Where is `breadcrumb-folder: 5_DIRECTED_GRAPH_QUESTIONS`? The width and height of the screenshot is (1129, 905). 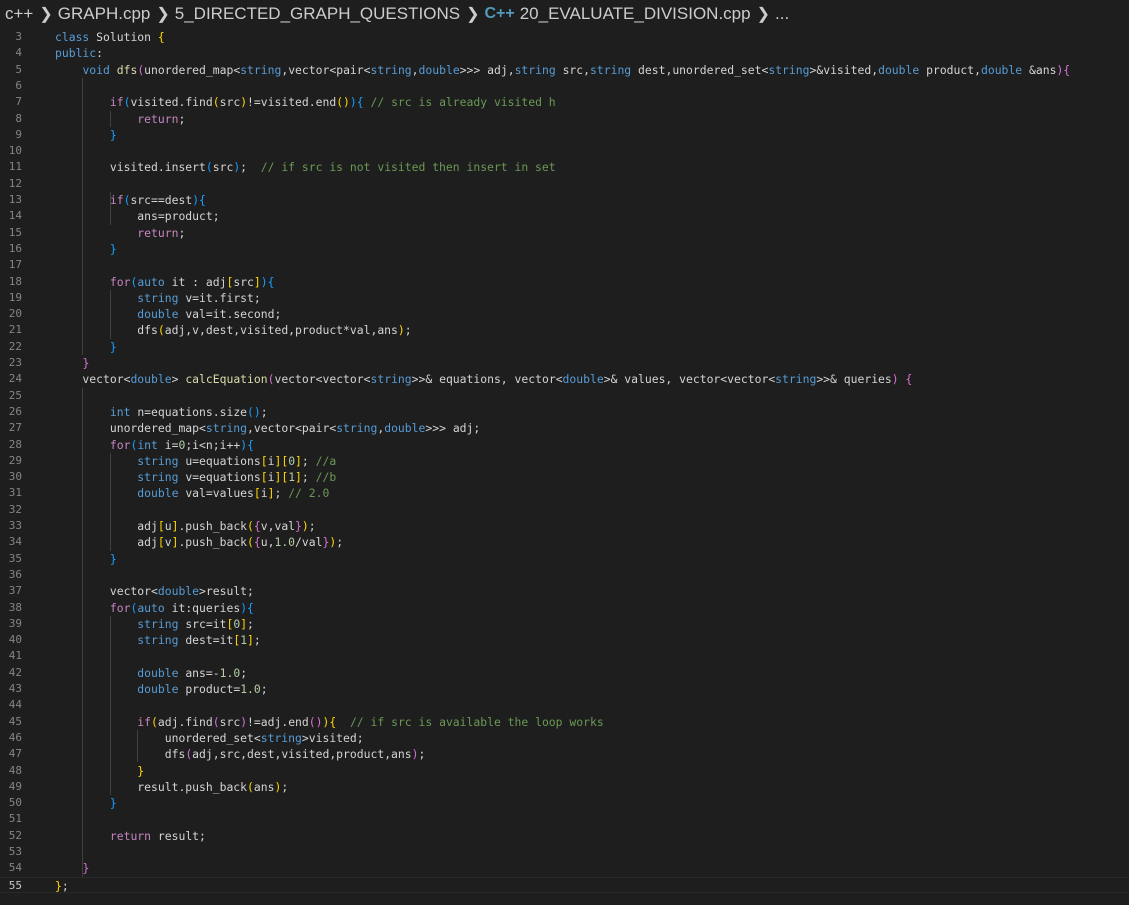 breadcrumb-folder: 5_DIRECTED_GRAPH_QUESTIONS is located at coordinates (317, 14).